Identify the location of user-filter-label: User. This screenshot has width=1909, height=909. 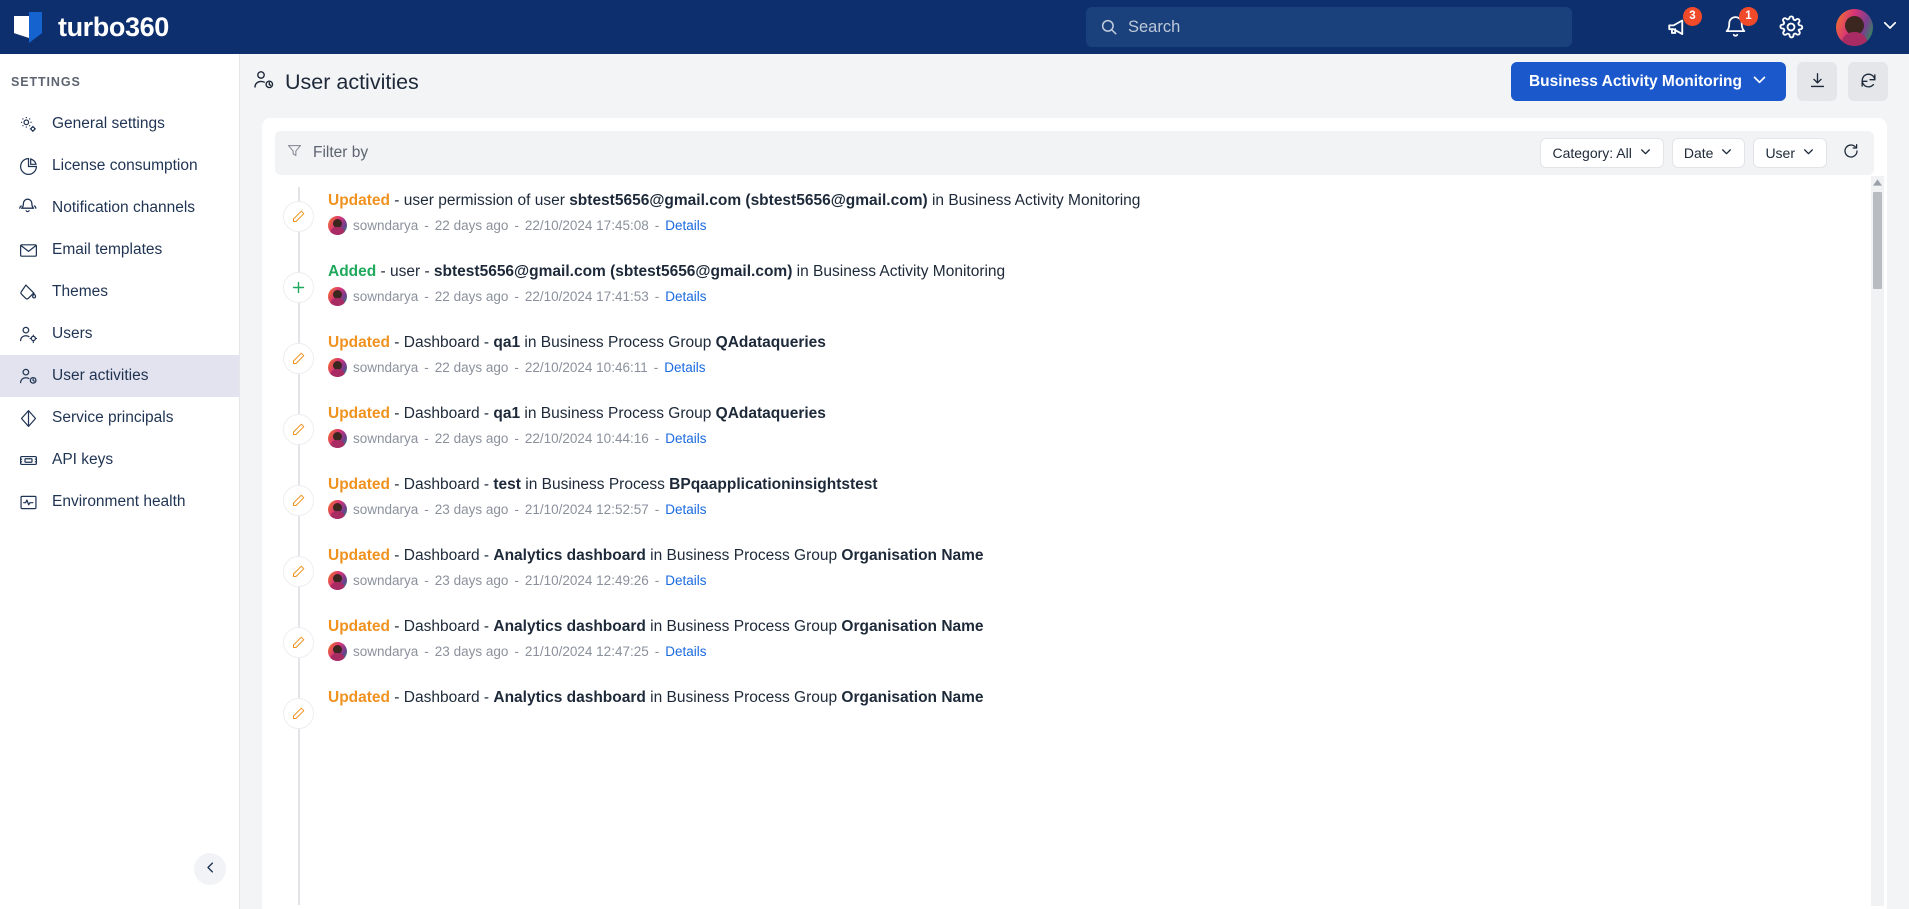
(1780, 153).